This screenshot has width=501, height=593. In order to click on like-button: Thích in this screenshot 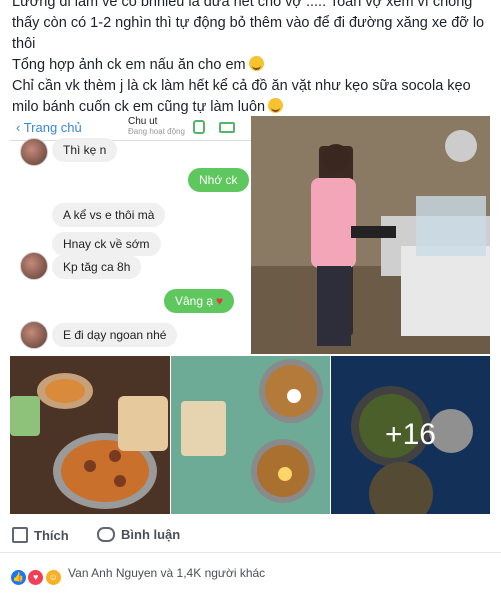, I will do `click(40, 535)`.